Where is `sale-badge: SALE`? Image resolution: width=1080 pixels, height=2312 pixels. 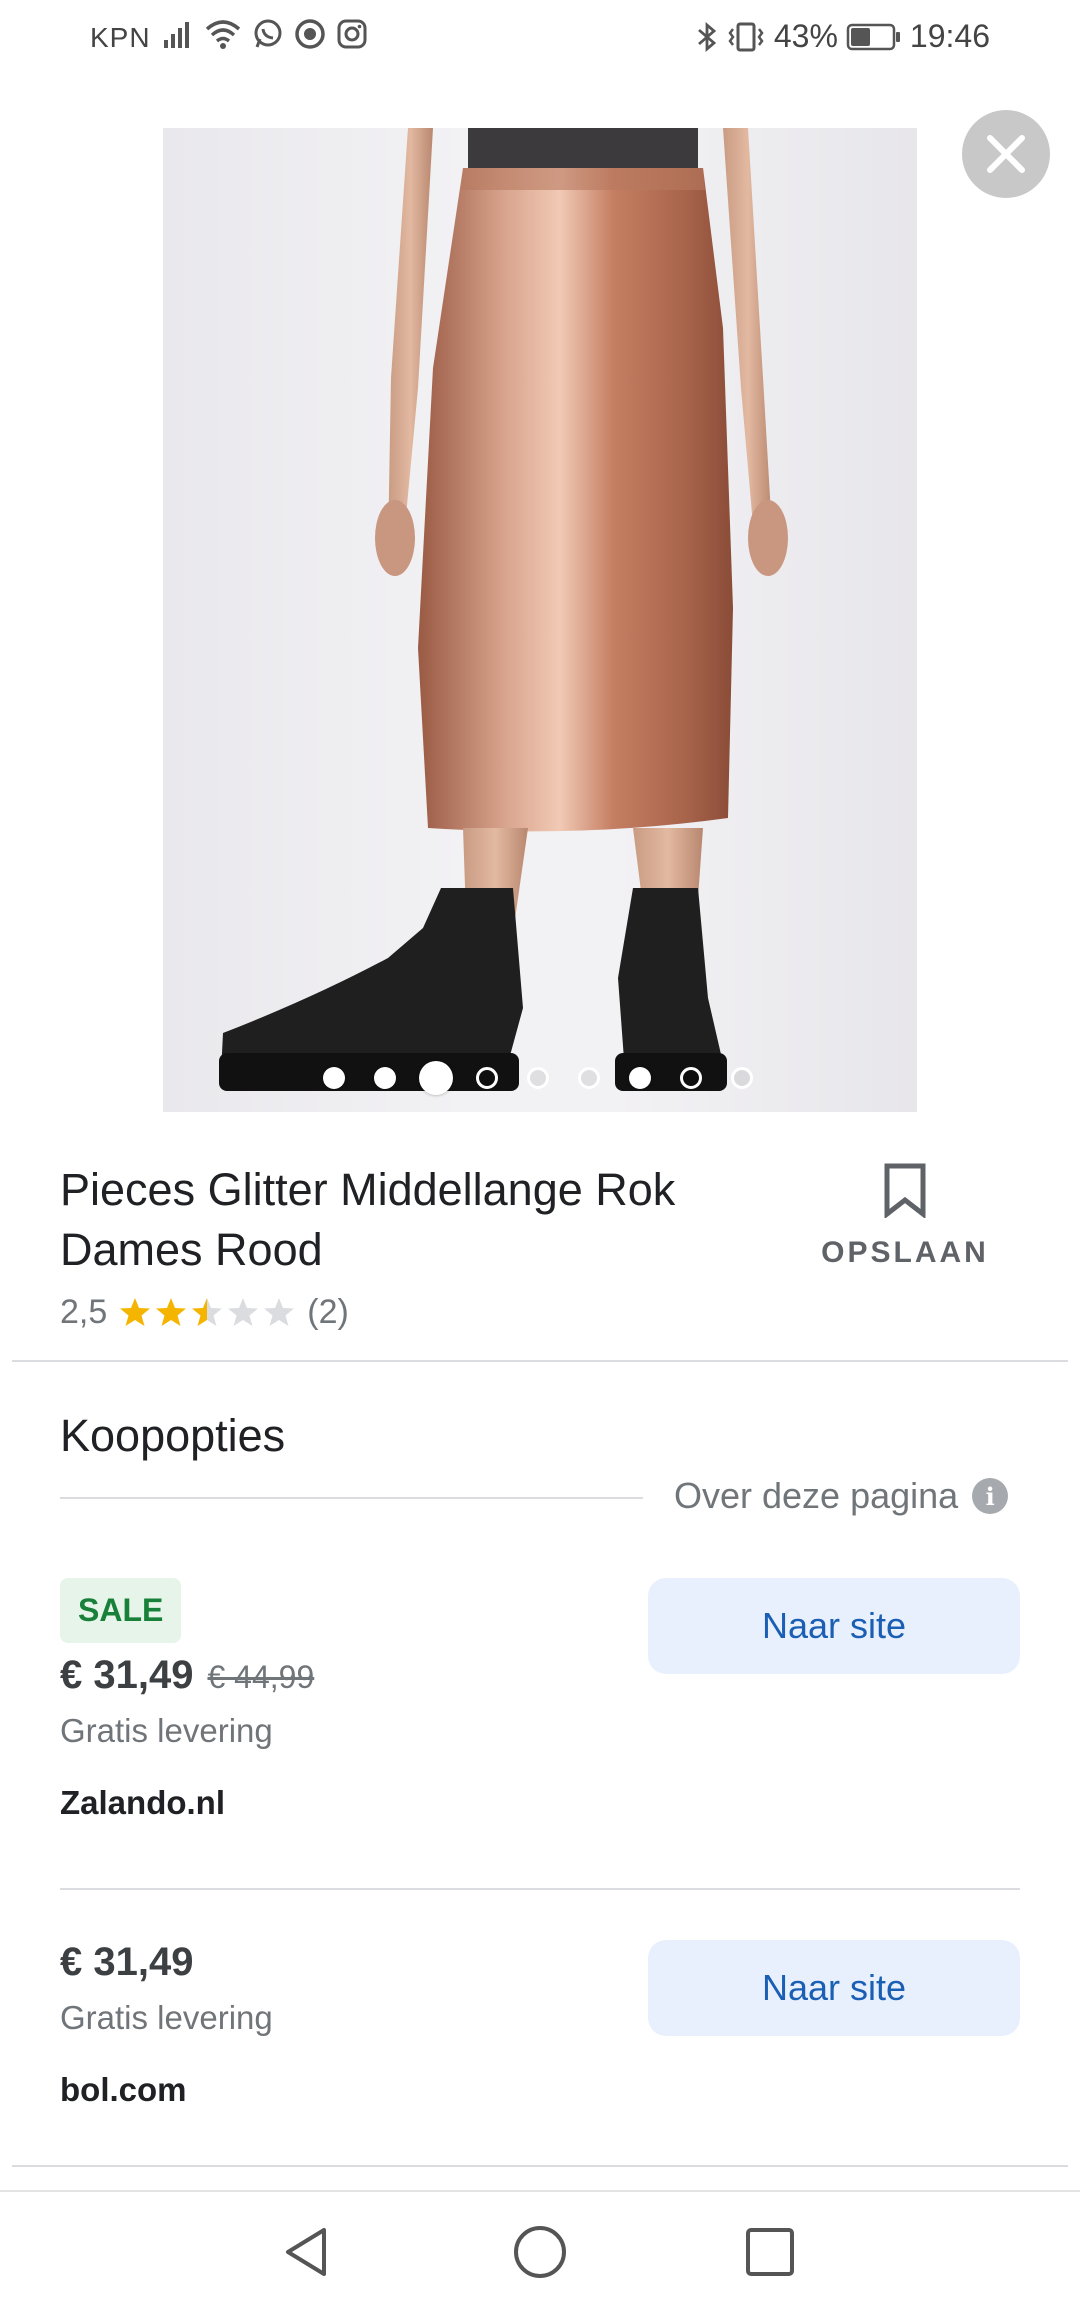 sale-badge: SALE is located at coordinates (121, 1610).